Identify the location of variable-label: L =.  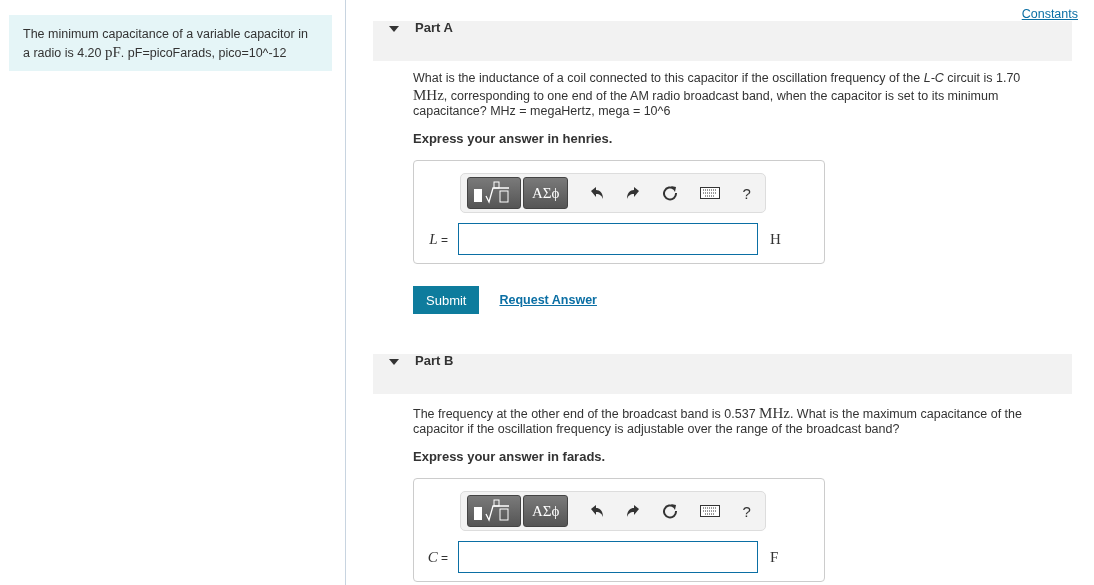
(438, 239).